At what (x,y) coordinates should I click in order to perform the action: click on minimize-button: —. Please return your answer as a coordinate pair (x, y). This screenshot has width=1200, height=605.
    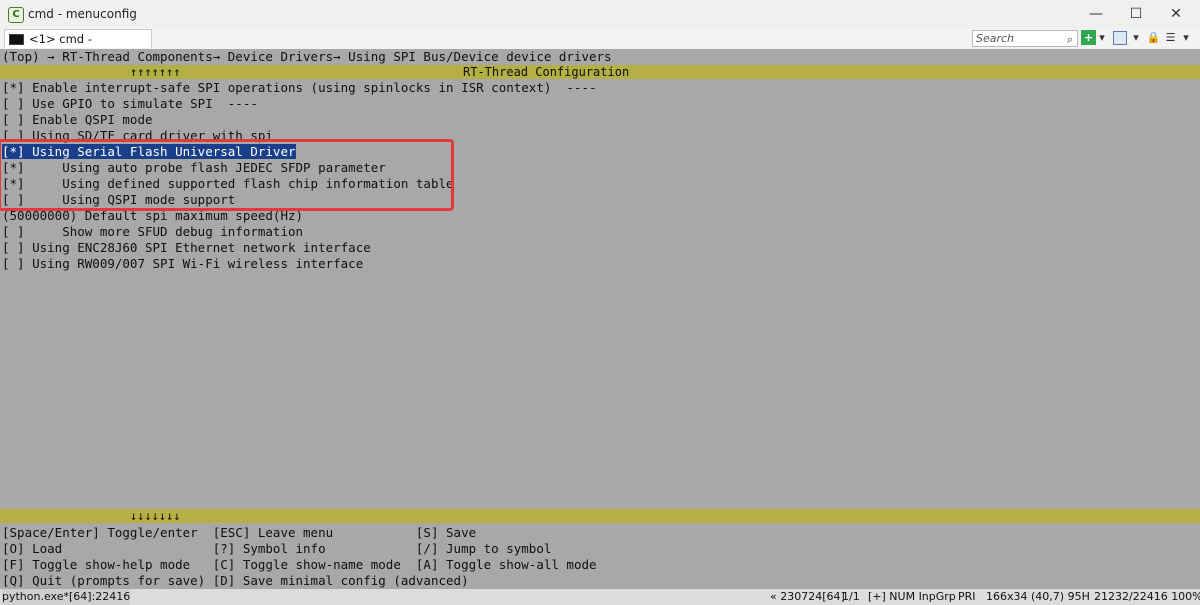
    Looking at the image, I should click on (1096, 14).